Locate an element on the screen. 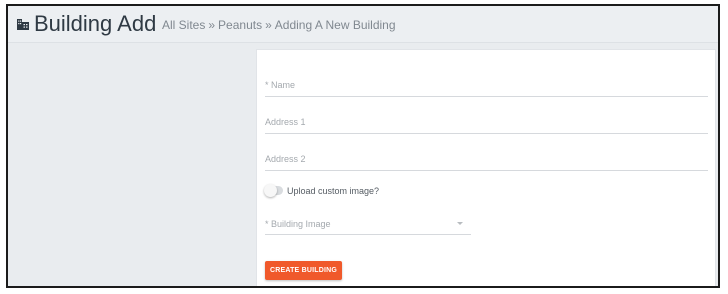 This screenshot has height=294, width=728. address2-input is located at coordinates (486, 159).